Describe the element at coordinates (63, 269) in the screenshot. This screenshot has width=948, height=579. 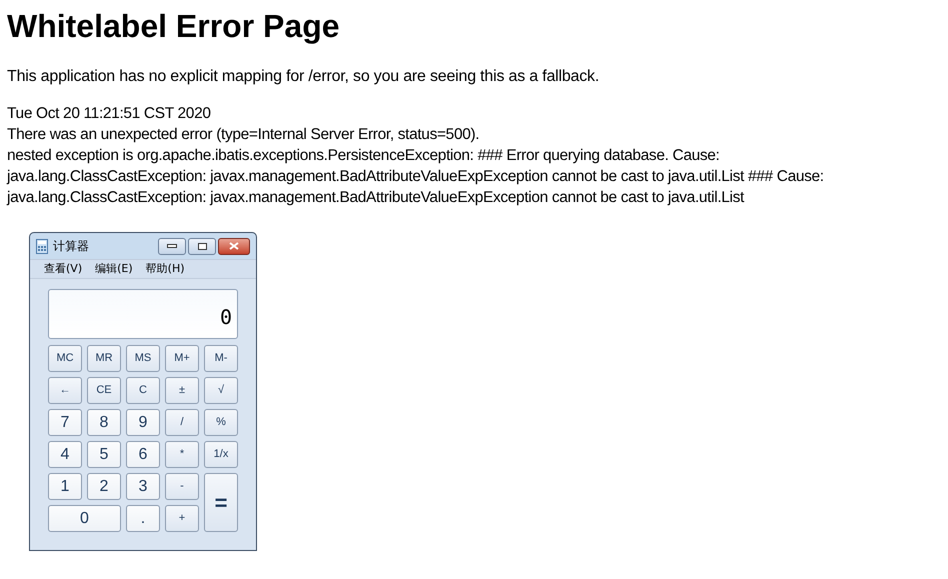
I see `menu-item: 查看(V)` at that location.